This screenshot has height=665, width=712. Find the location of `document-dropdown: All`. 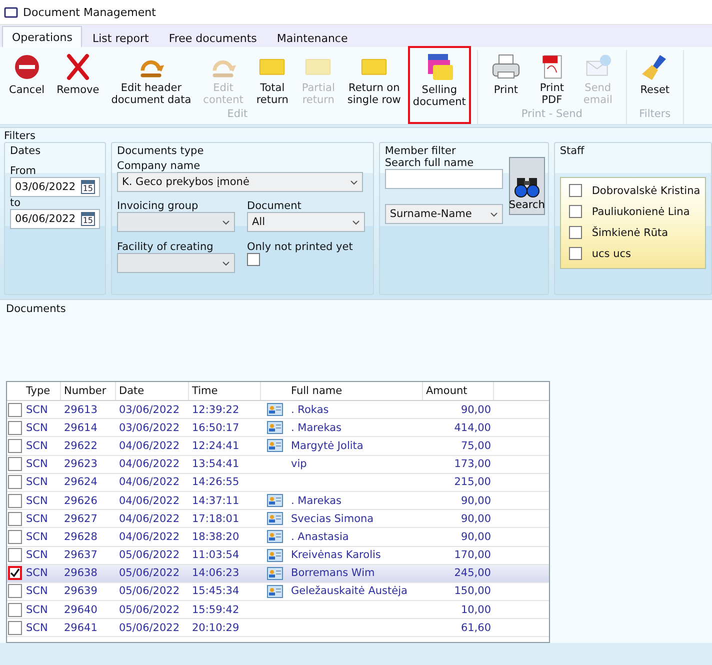

document-dropdown: All is located at coordinates (306, 222).